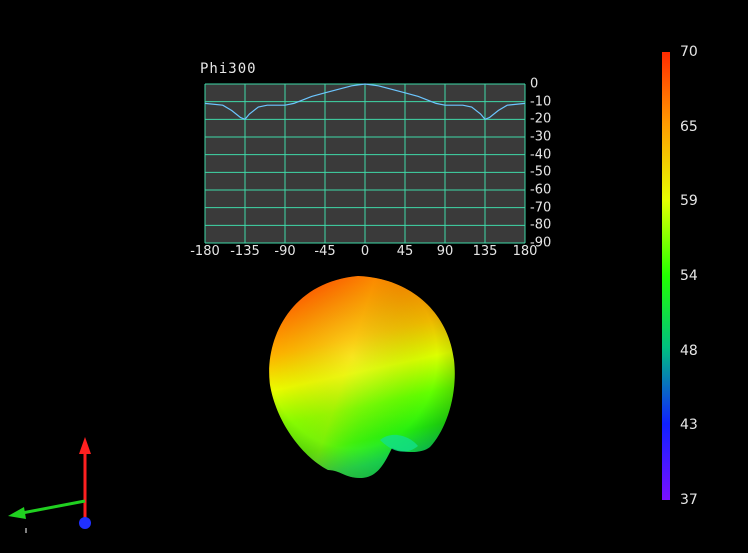  I want to click on x-axis-arrowhead, so click(17, 513).